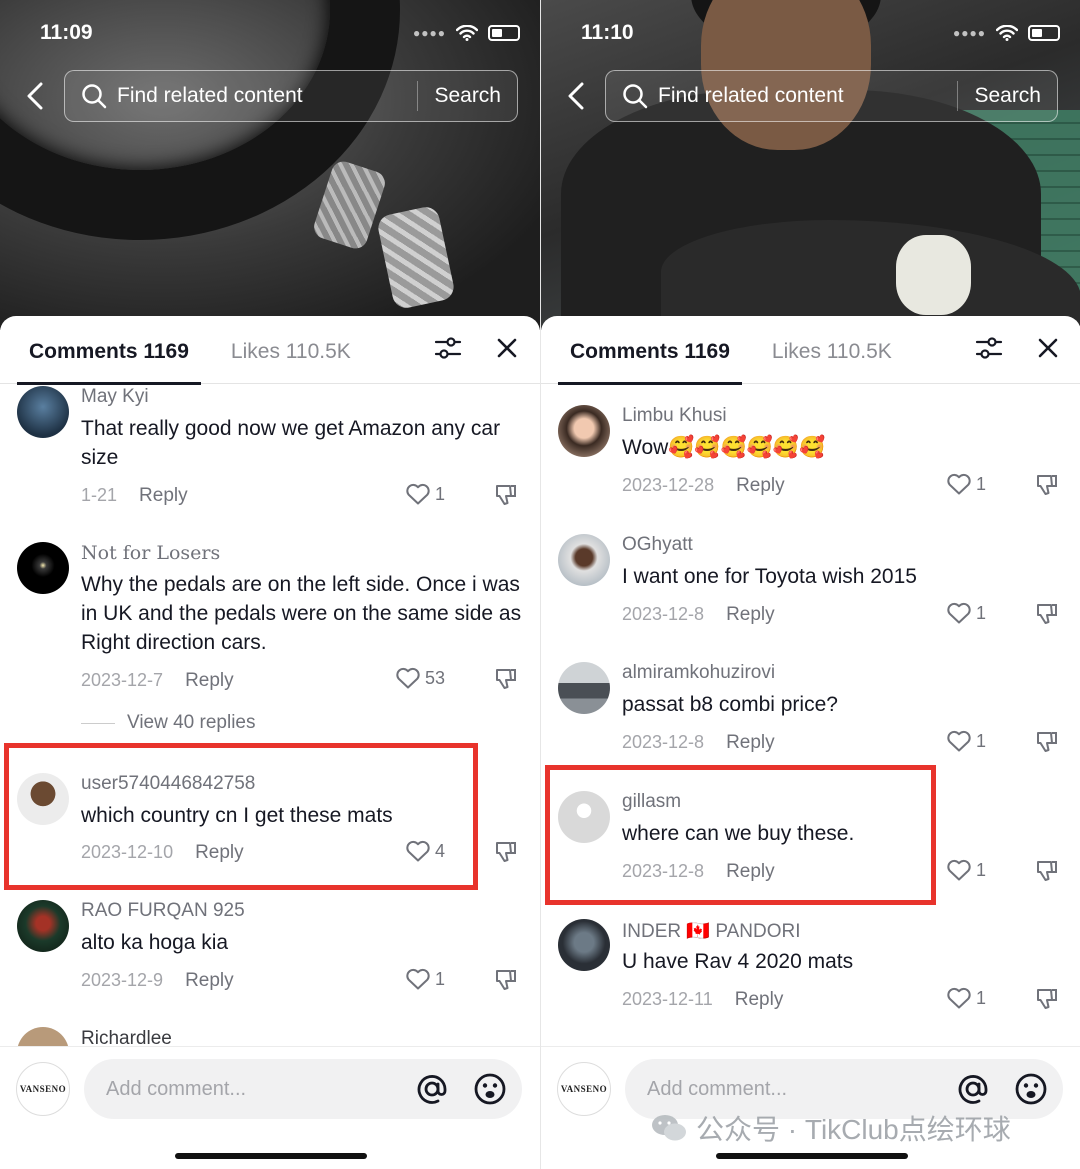 This screenshot has width=1080, height=1169. What do you see at coordinates (168, 723) in the screenshot?
I see `view-replies-button: View 40 replies` at bounding box center [168, 723].